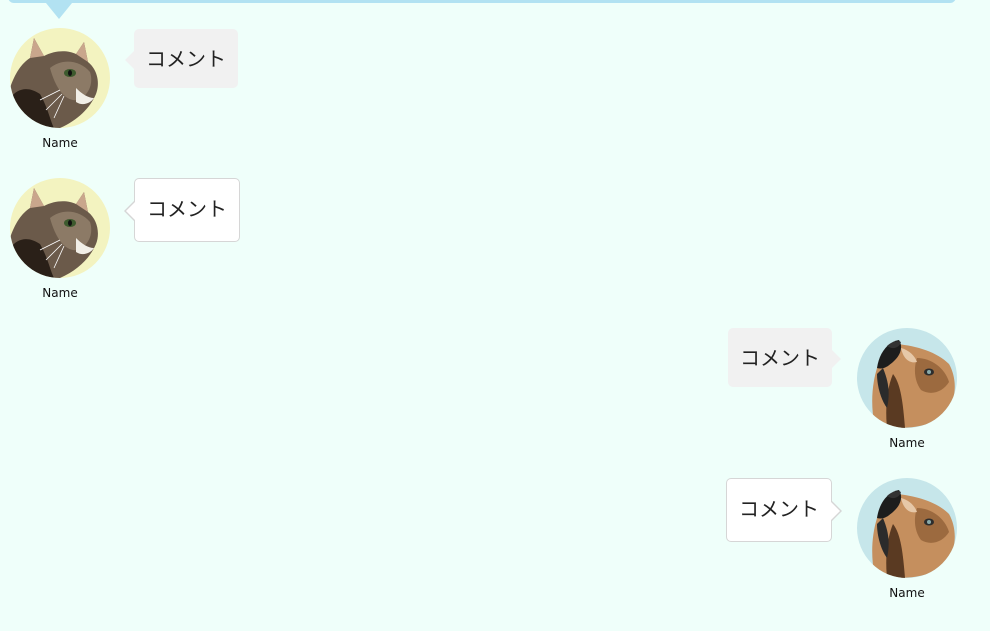  I want to click on header-bar, so click(482, 1).